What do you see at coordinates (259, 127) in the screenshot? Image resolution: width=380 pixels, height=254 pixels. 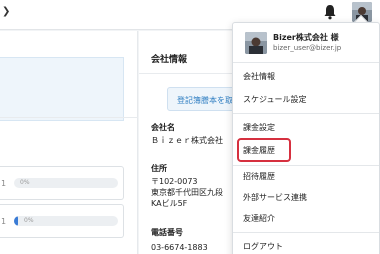 I see `menu-item-billing-settings: 課金設定` at bounding box center [259, 127].